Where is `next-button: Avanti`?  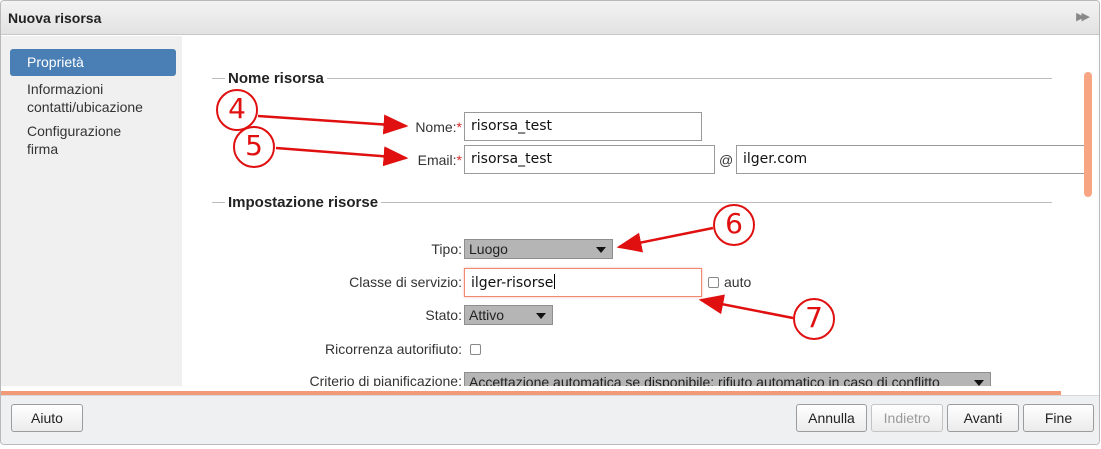
next-button: Avanti is located at coordinates (983, 418).